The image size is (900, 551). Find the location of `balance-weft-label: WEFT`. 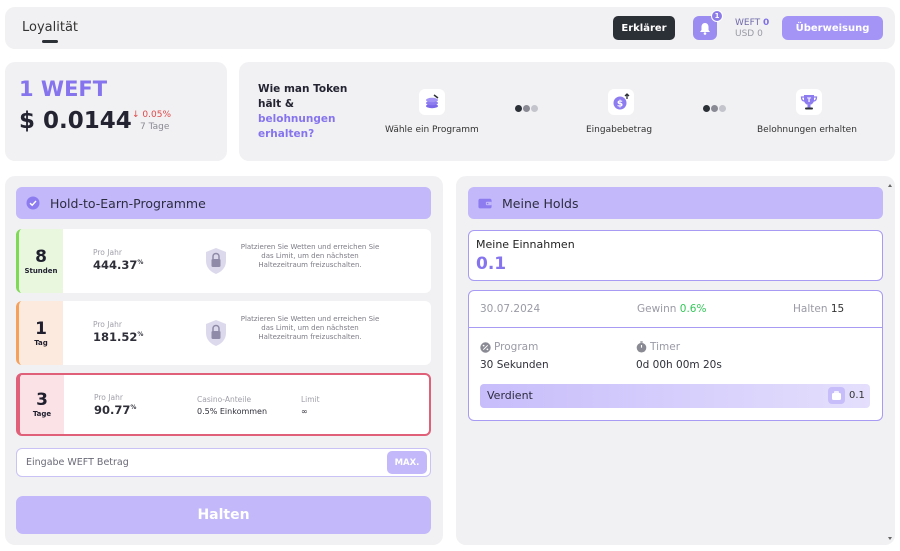

balance-weft-label: WEFT is located at coordinates (748, 23).